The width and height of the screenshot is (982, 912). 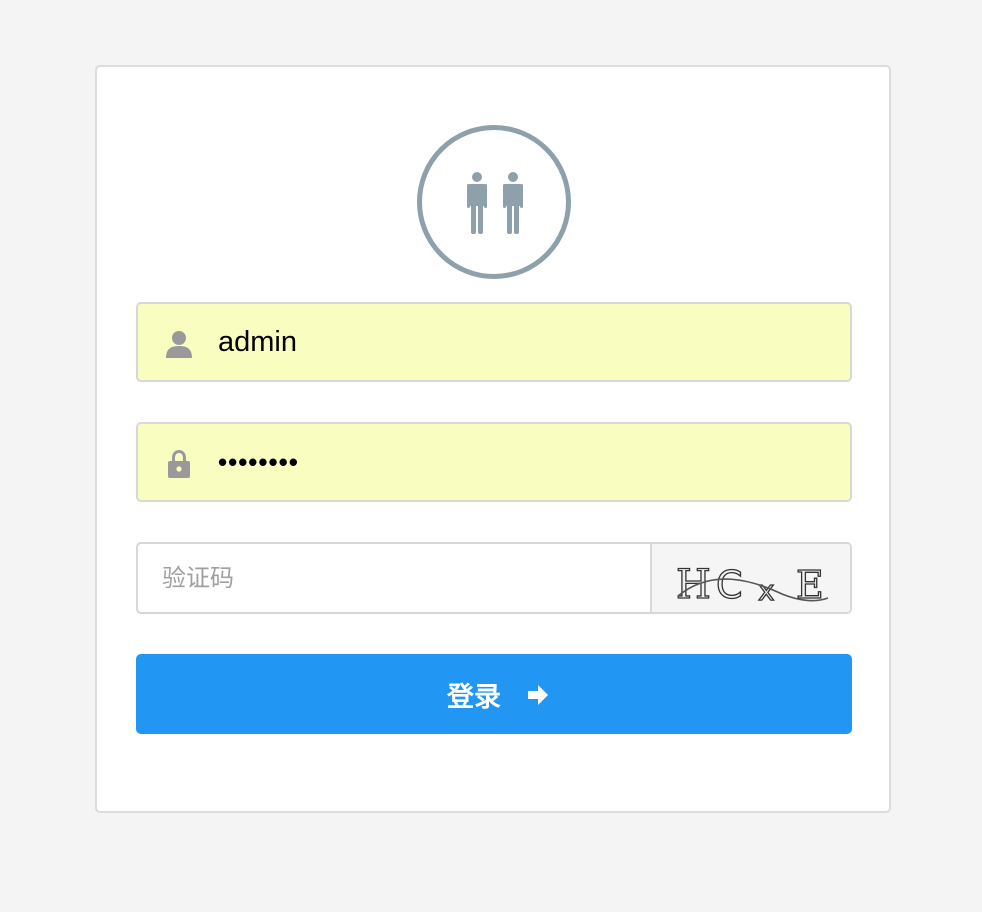 What do you see at coordinates (538, 695) in the screenshot?
I see `arrow-right-icon` at bounding box center [538, 695].